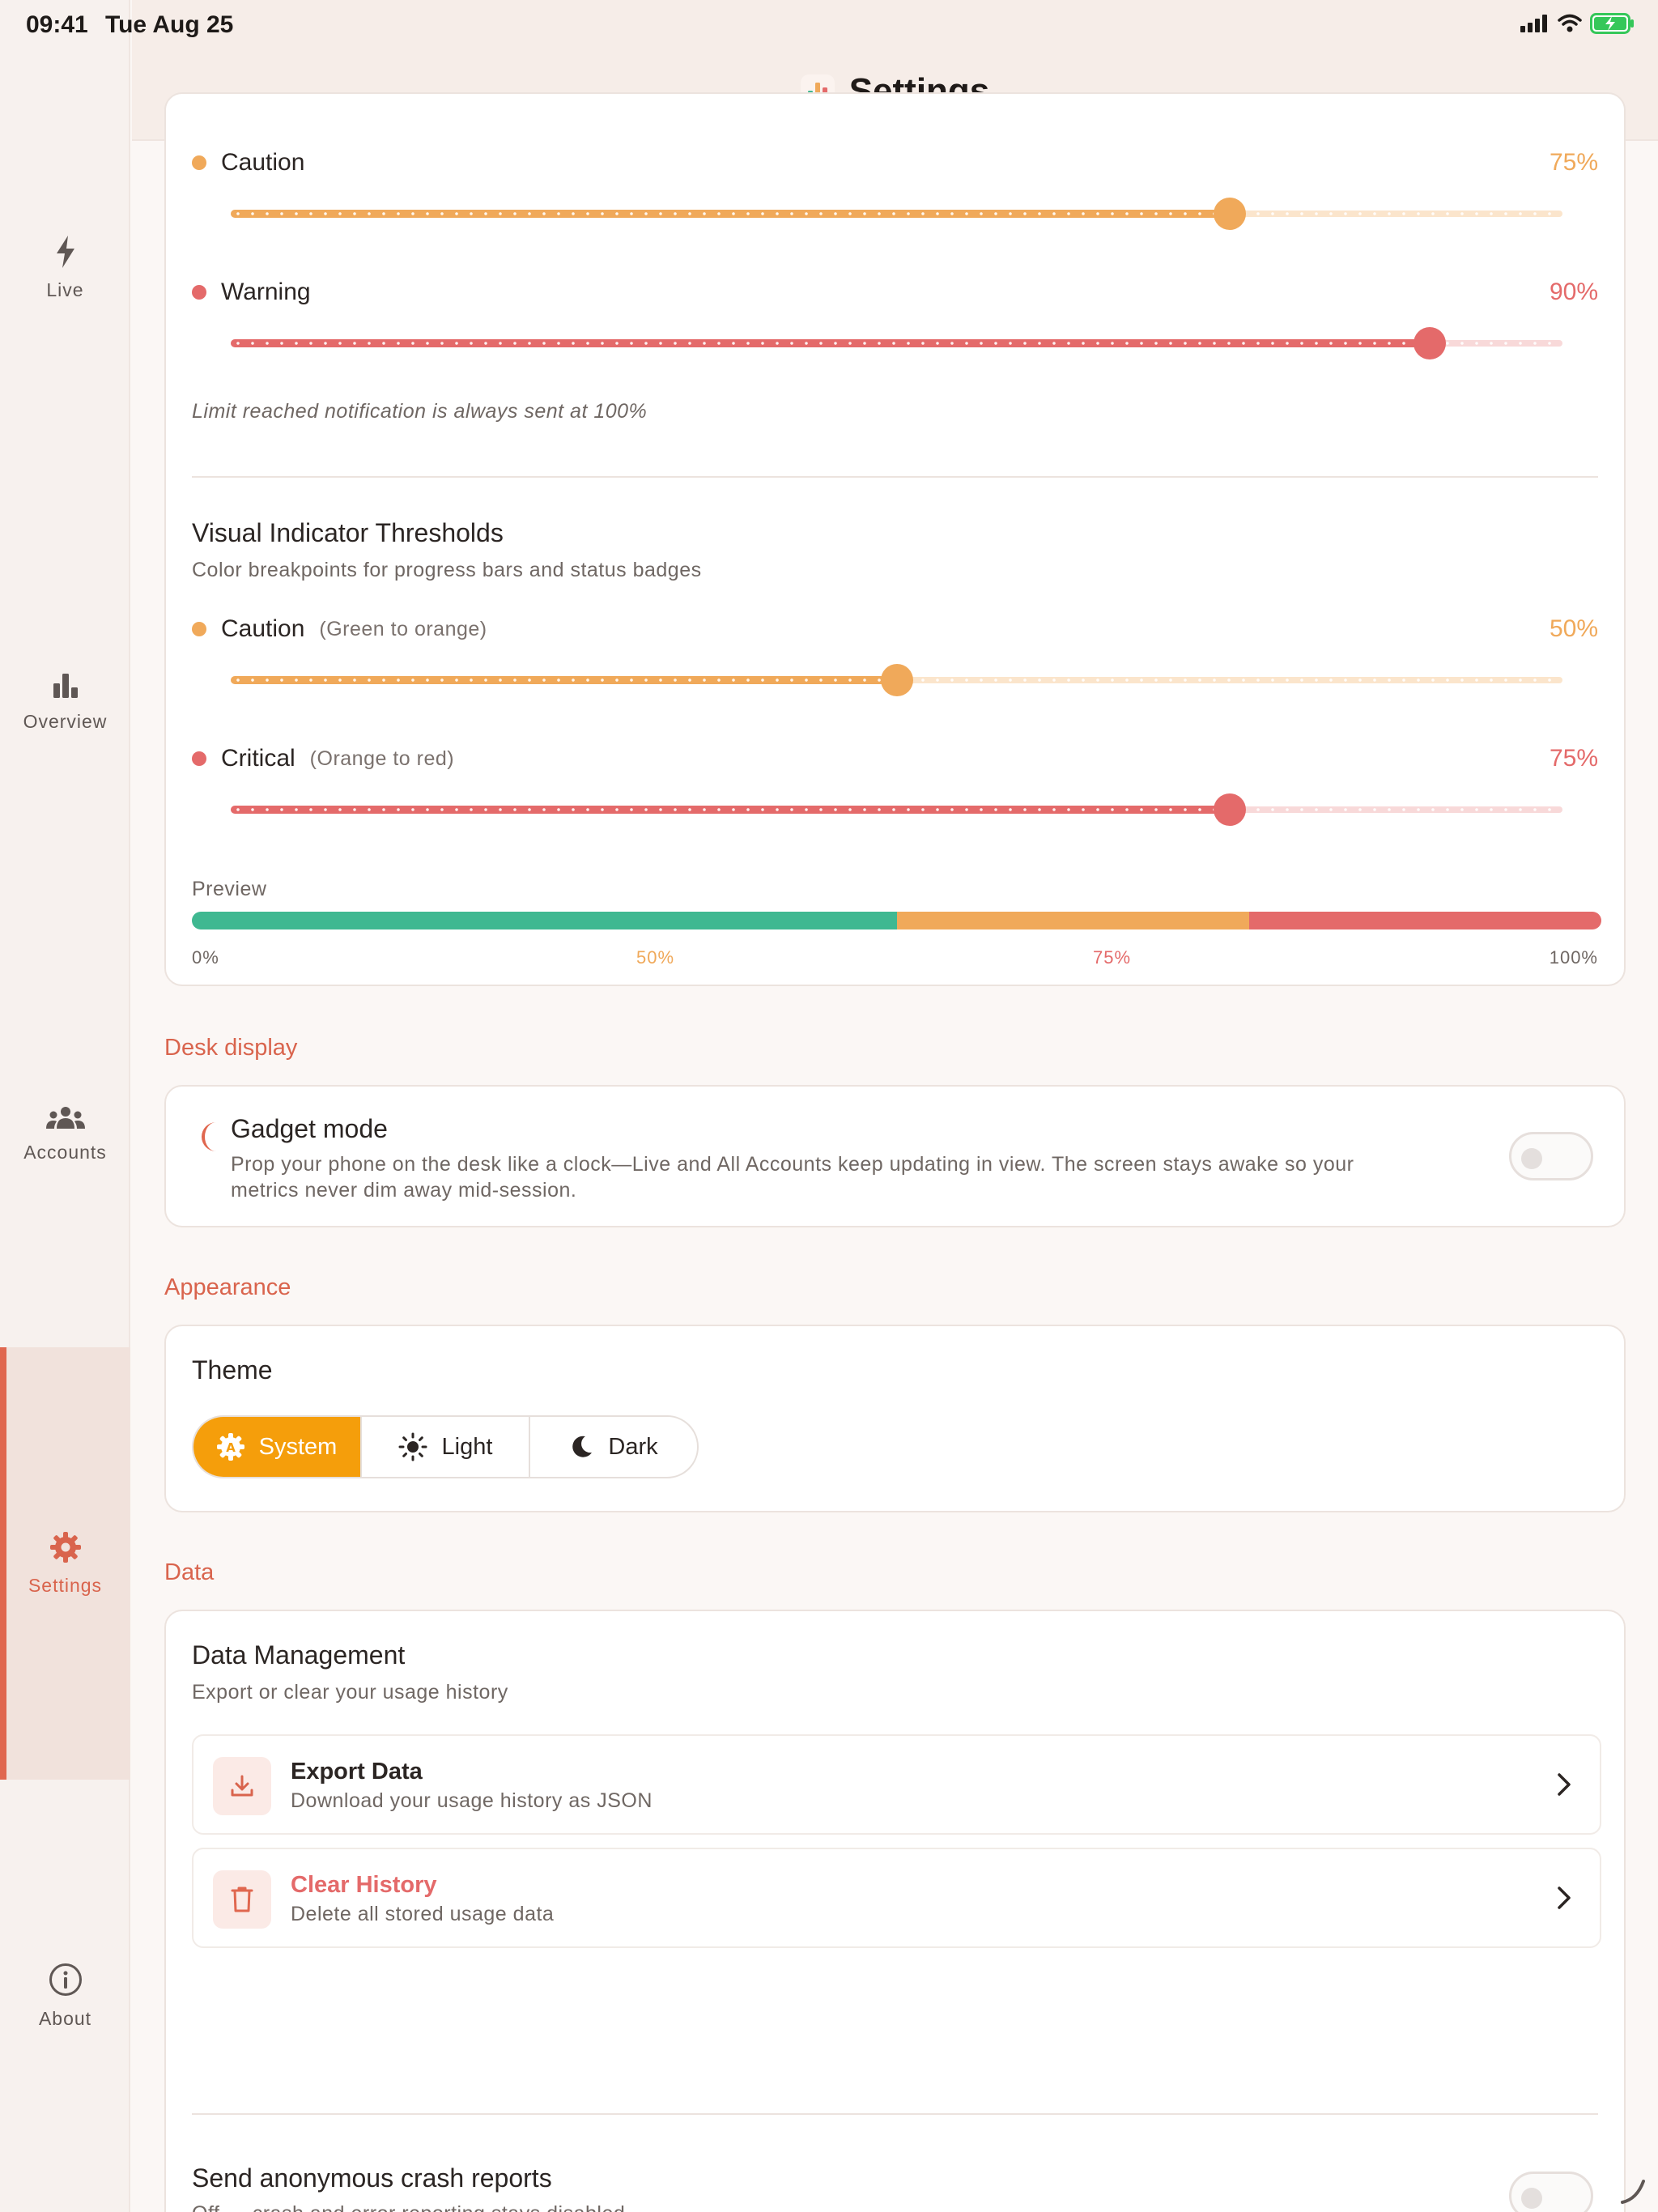 Image resolution: width=1658 pixels, height=2212 pixels. What do you see at coordinates (1533, 24) in the screenshot?
I see `cellular-signal-icon` at bounding box center [1533, 24].